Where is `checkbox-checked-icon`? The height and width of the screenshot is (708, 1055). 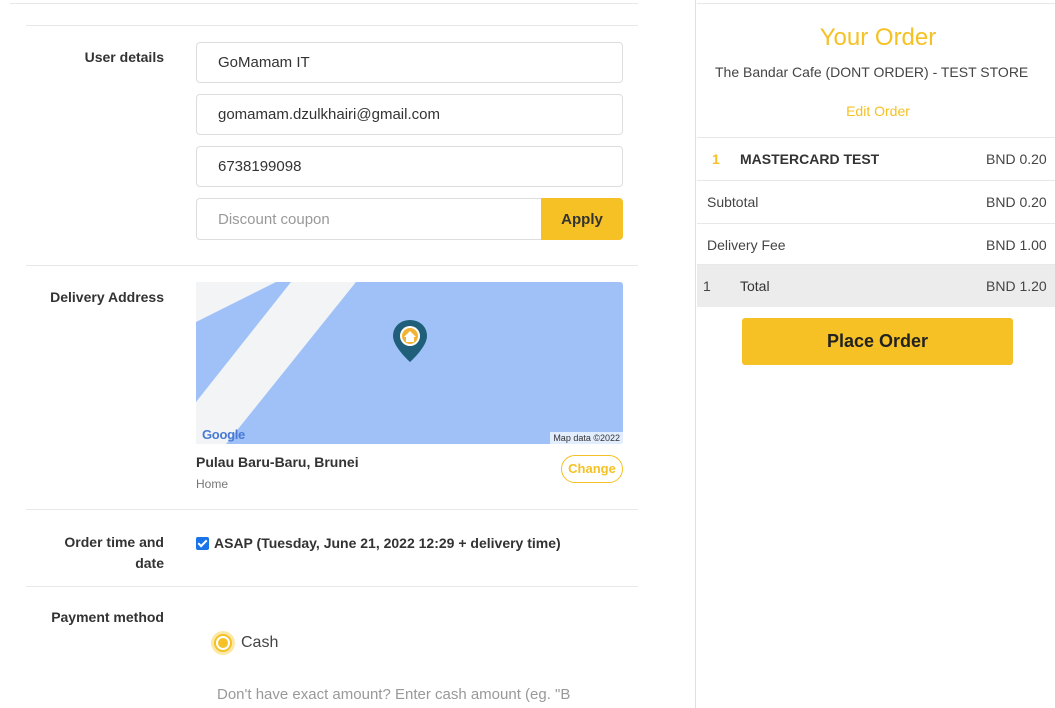 checkbox-checked-icon is located at coordinates (202, 543).